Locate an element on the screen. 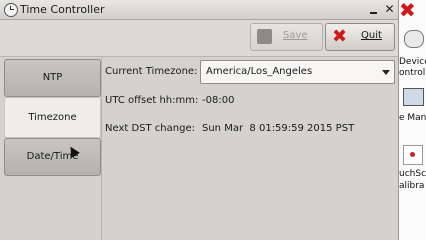 The image size is (426, 240). quit-button: ✖ Quit is located at coordinates (360, 37).